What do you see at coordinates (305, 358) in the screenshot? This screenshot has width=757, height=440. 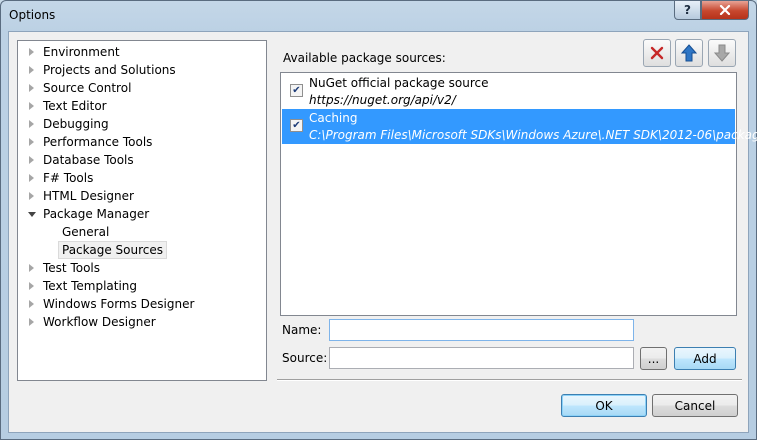 I see `source-label: Source:` at bounding box center [305, 358].